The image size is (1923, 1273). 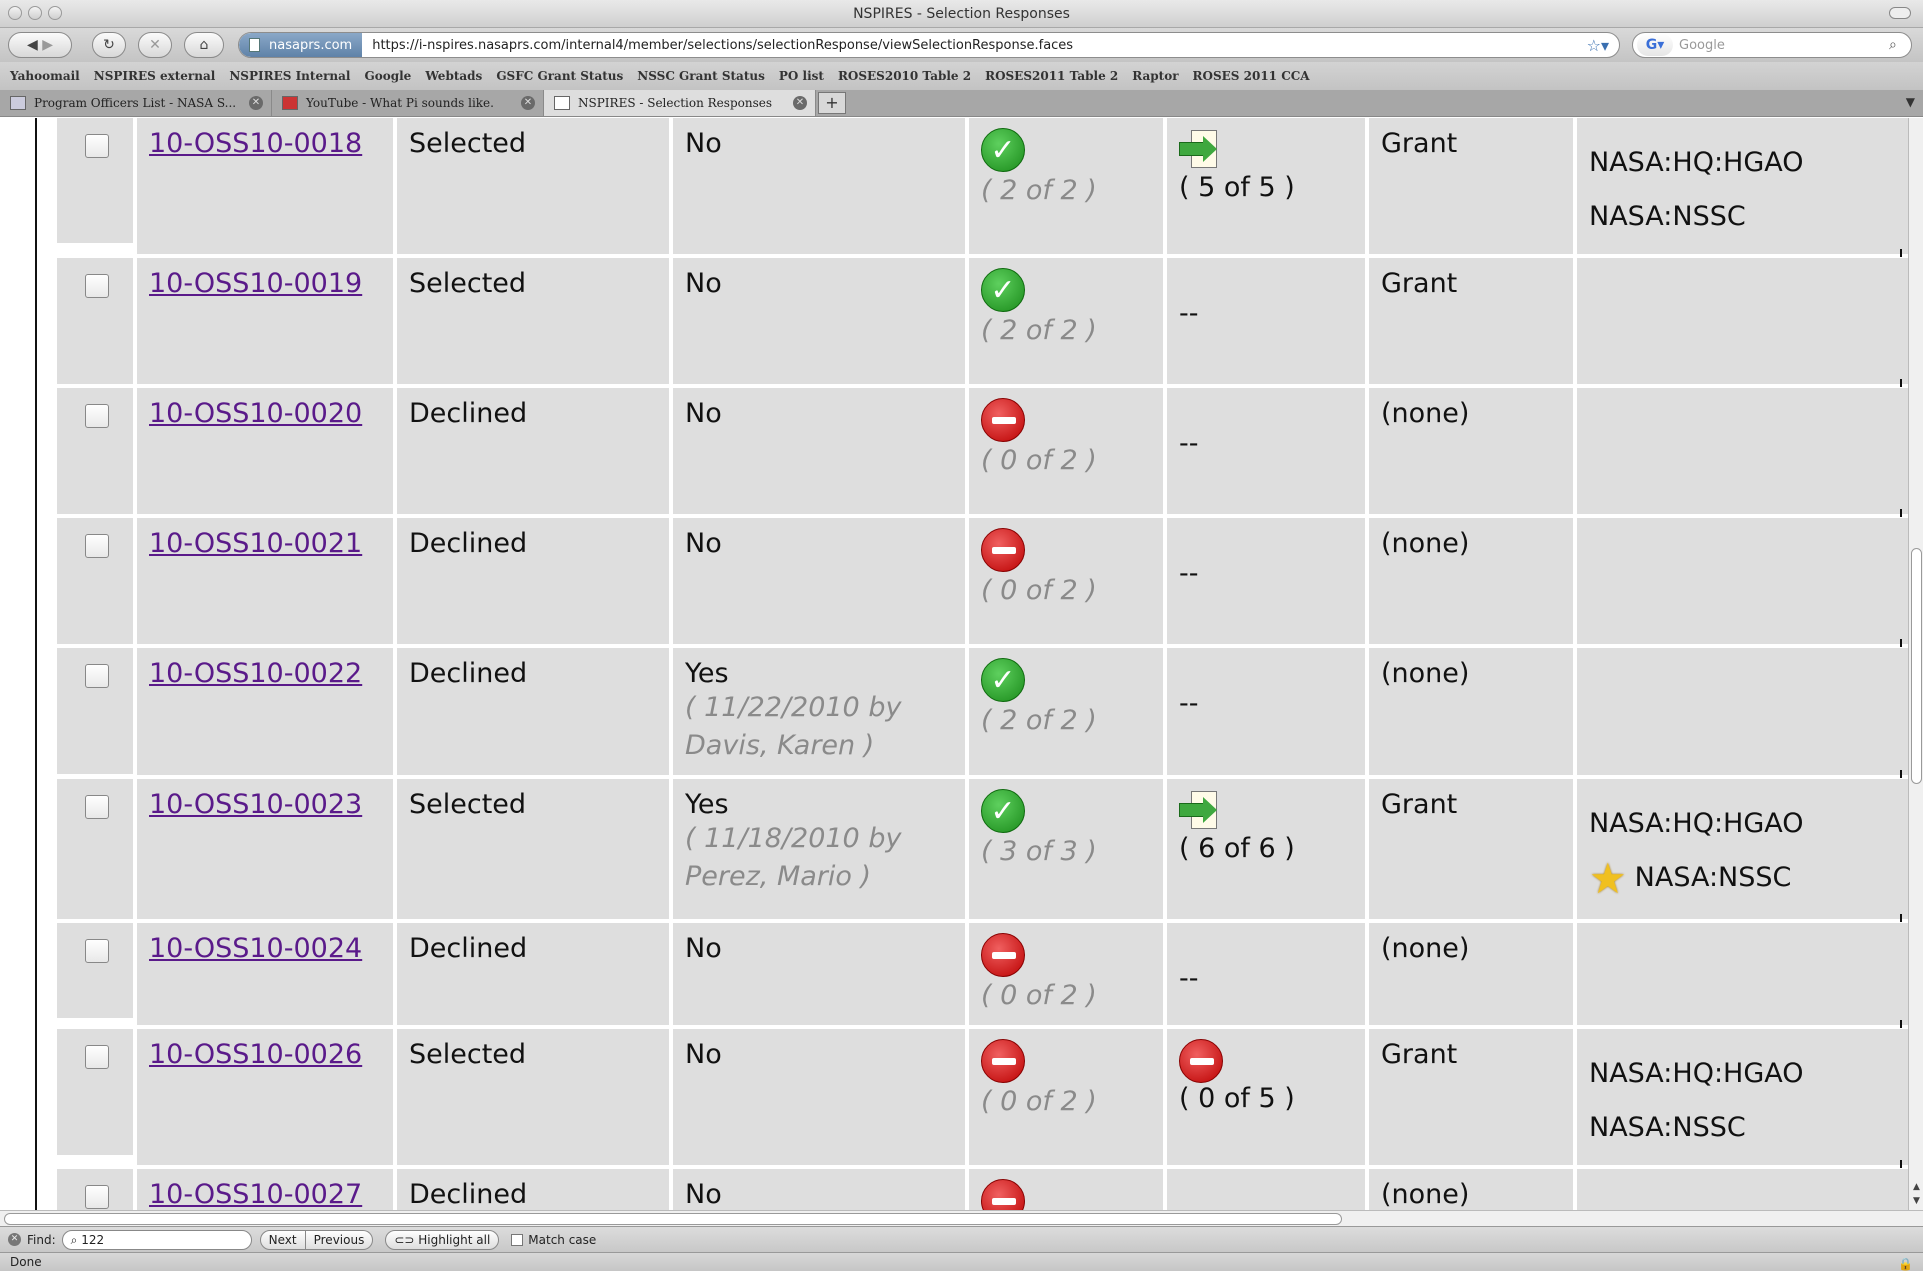 What do you see at coordinates (1155, 76) in the screenshot?
I see `bookmark-item: Raptor` at bounding box center [1155, 76].